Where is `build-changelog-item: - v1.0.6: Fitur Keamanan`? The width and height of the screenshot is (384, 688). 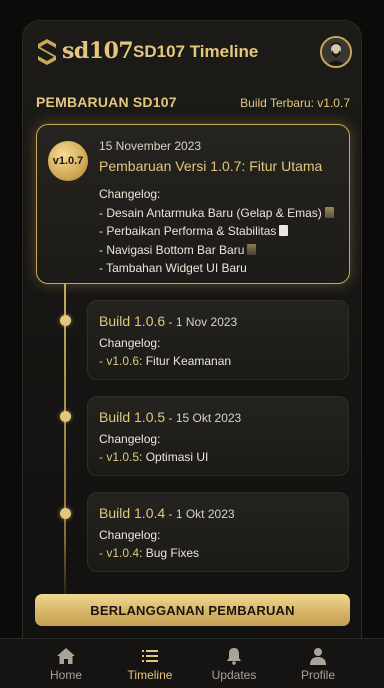 build-changelog-item: - v1.0.6: Fitur Keamanan is located at coordinates (165, 361).